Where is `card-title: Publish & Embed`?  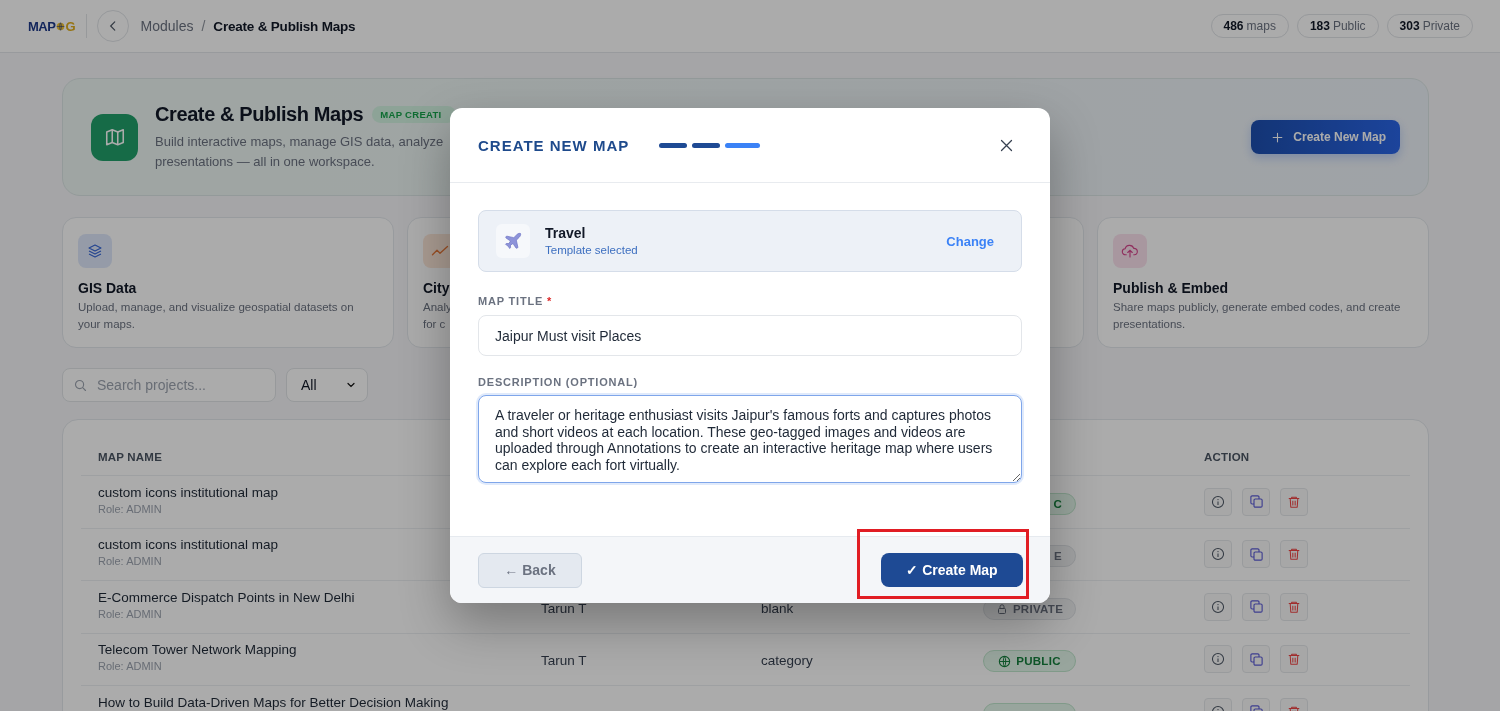
card-title: Publish & Embed is located at coordinates (1171, 288).